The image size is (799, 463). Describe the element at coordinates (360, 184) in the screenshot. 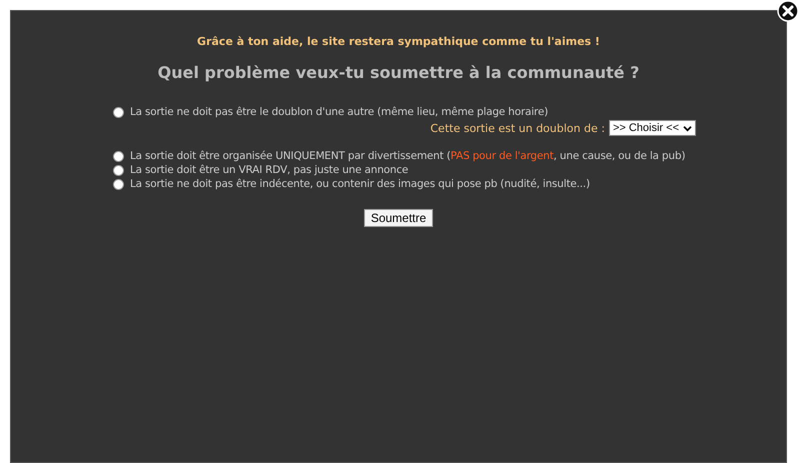

I see `option-label: La sortie ne doit pas être indécente, ou contenir des images qui pose pb (nudité, insulte...)` at that location.